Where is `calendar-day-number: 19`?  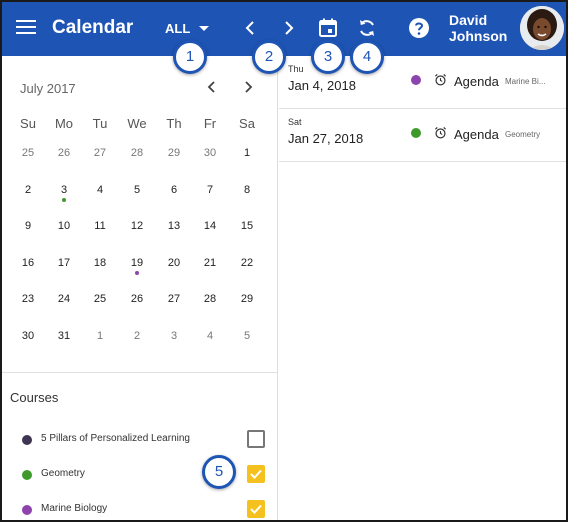
calendar-day-number: 19 is located at coordinates (137, 263).